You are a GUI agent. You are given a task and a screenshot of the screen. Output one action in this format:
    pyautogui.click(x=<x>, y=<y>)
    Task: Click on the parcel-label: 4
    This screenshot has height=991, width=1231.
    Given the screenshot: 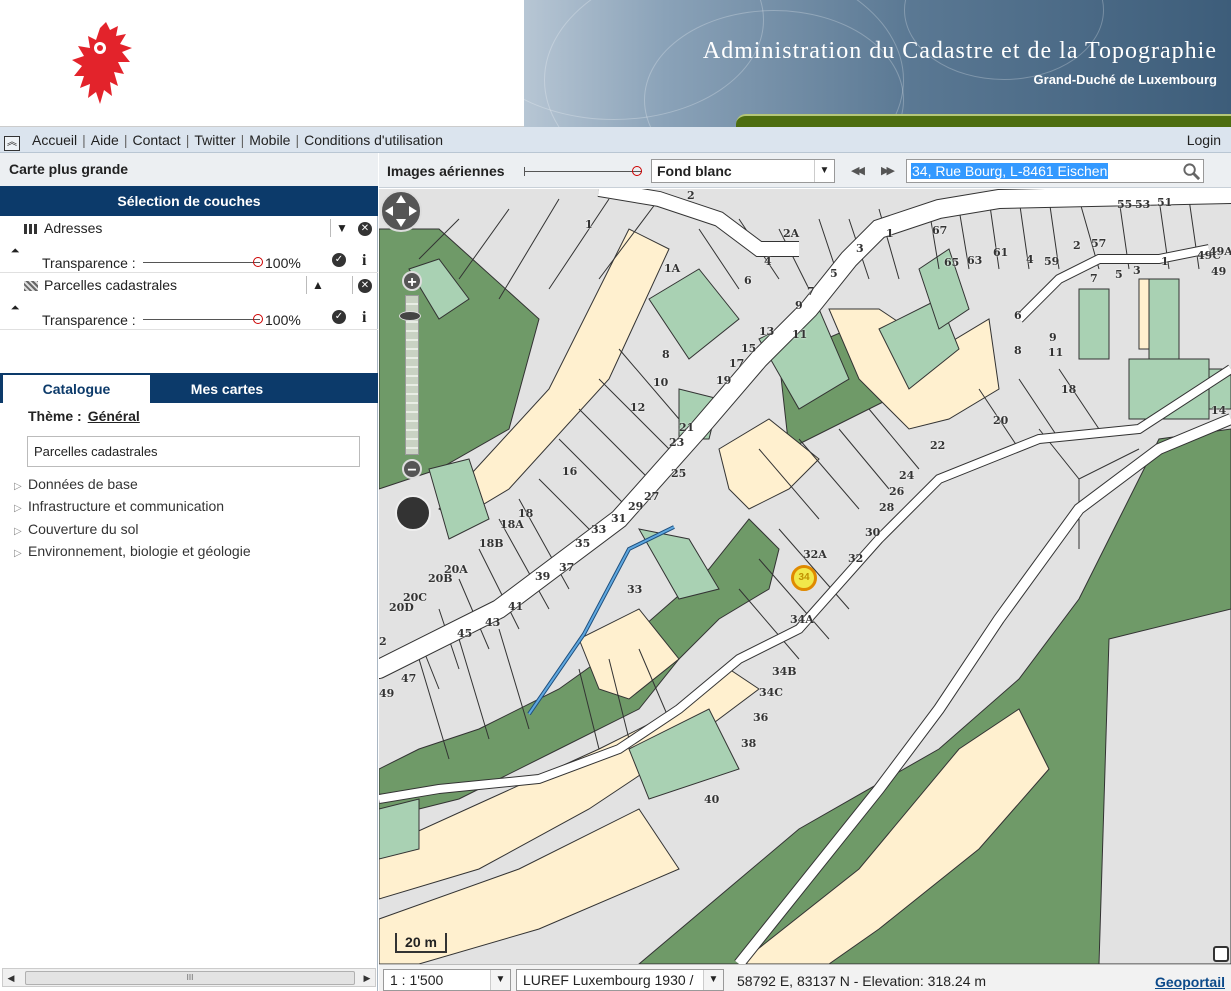 What is the action you would take?
    pyautogui.click(x=768, y=261)
    